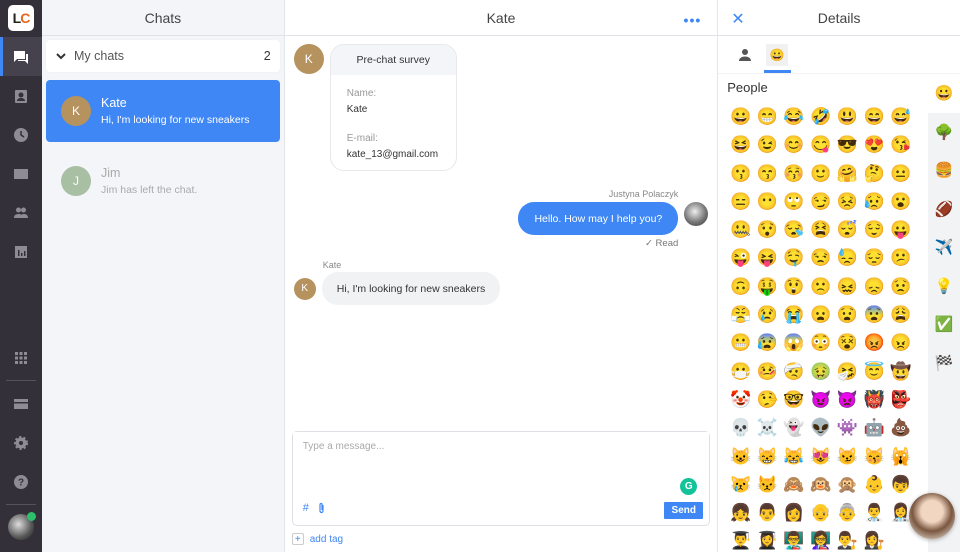 The width and height of the screenshot is (960, 552). I want to click on travel-category-icon: ✈️, so click(944, 247).